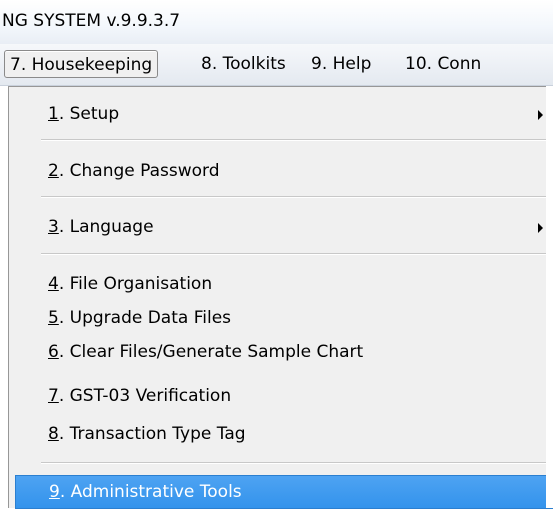  Describe the element at coordinates (211, 352) in the screenshot. I see `menu-item-label: . Clear Files/Generate Sample Chart` at that location.